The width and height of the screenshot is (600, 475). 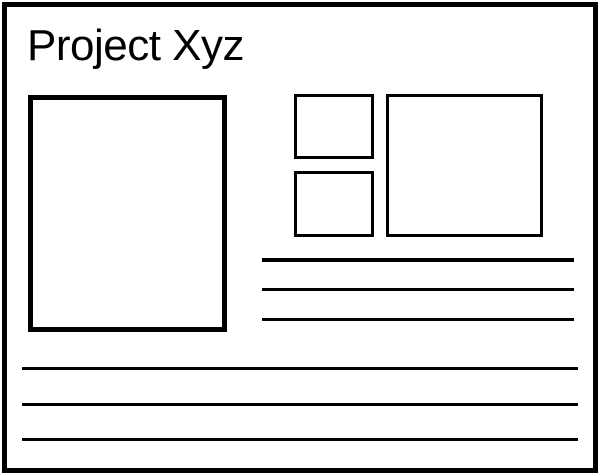 I want to click on wide-image-placeholder, so click(x=464, y=165).